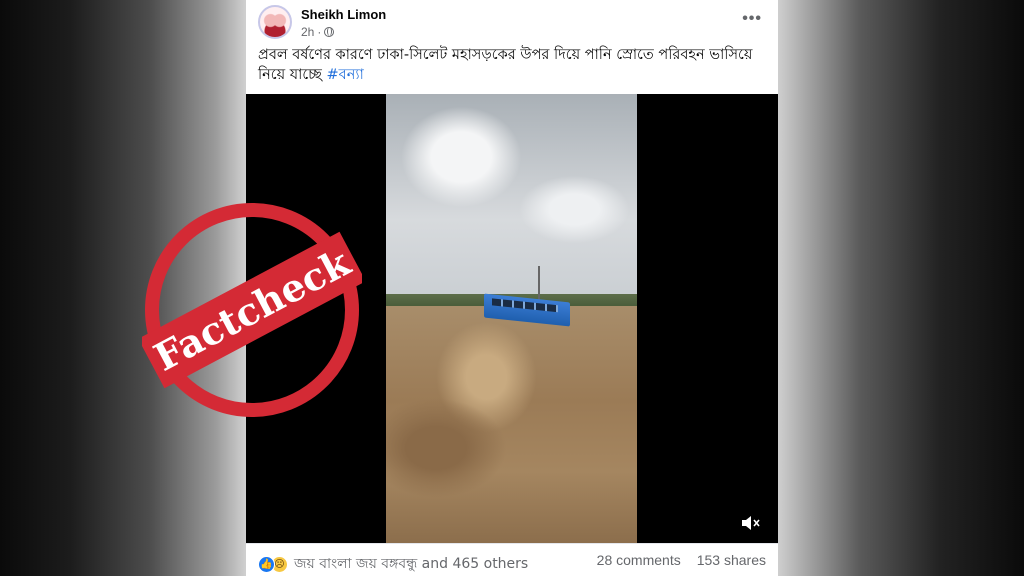 The image size is (1024, 576). What do you see at coordinates (731, 560) in the screenshot?
I see `shares-count: 153 shares` at bounding box center [731, 560].